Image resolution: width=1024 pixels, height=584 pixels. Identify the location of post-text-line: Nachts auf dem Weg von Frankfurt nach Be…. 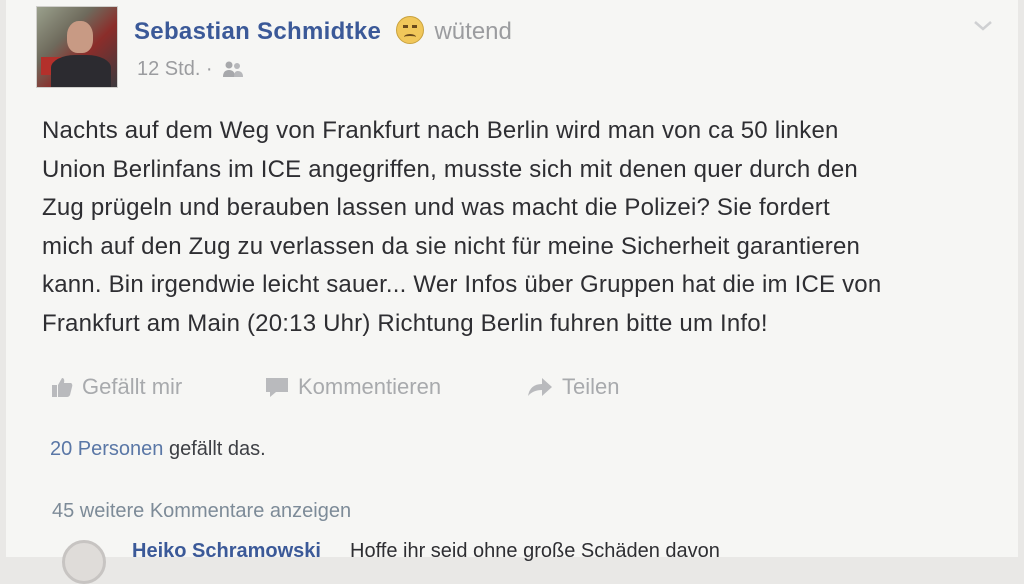
(440, 130).